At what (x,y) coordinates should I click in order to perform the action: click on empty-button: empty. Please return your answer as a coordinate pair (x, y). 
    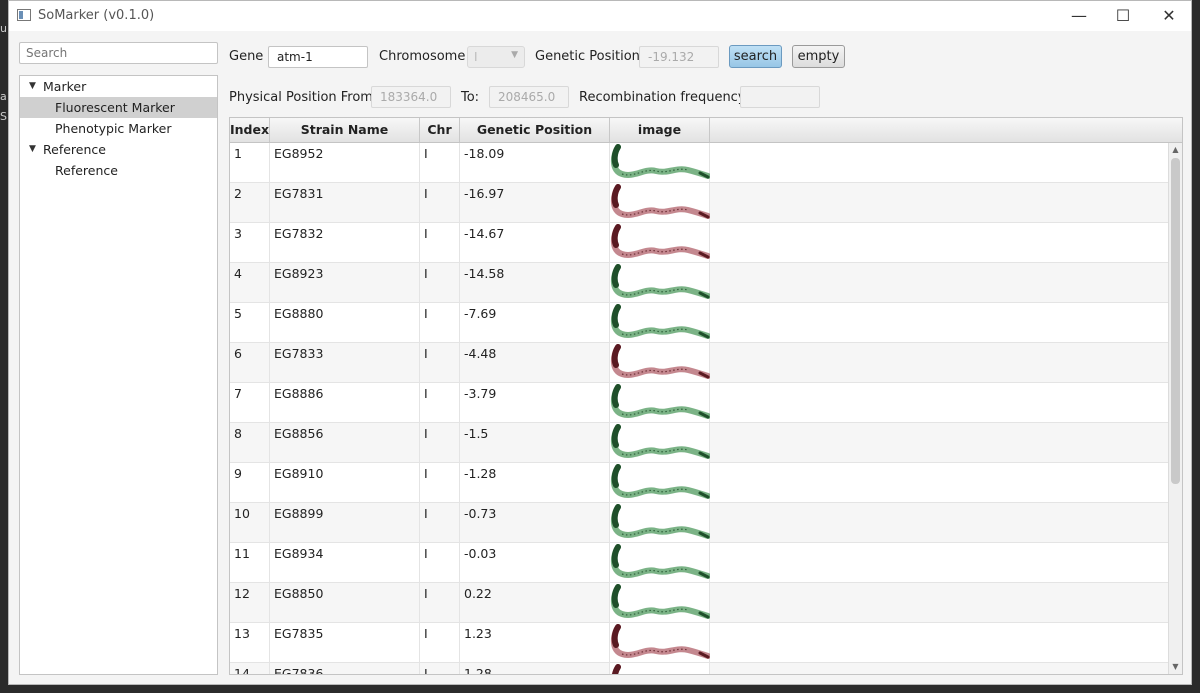
    Looking at the image, I should click on (818, 56).